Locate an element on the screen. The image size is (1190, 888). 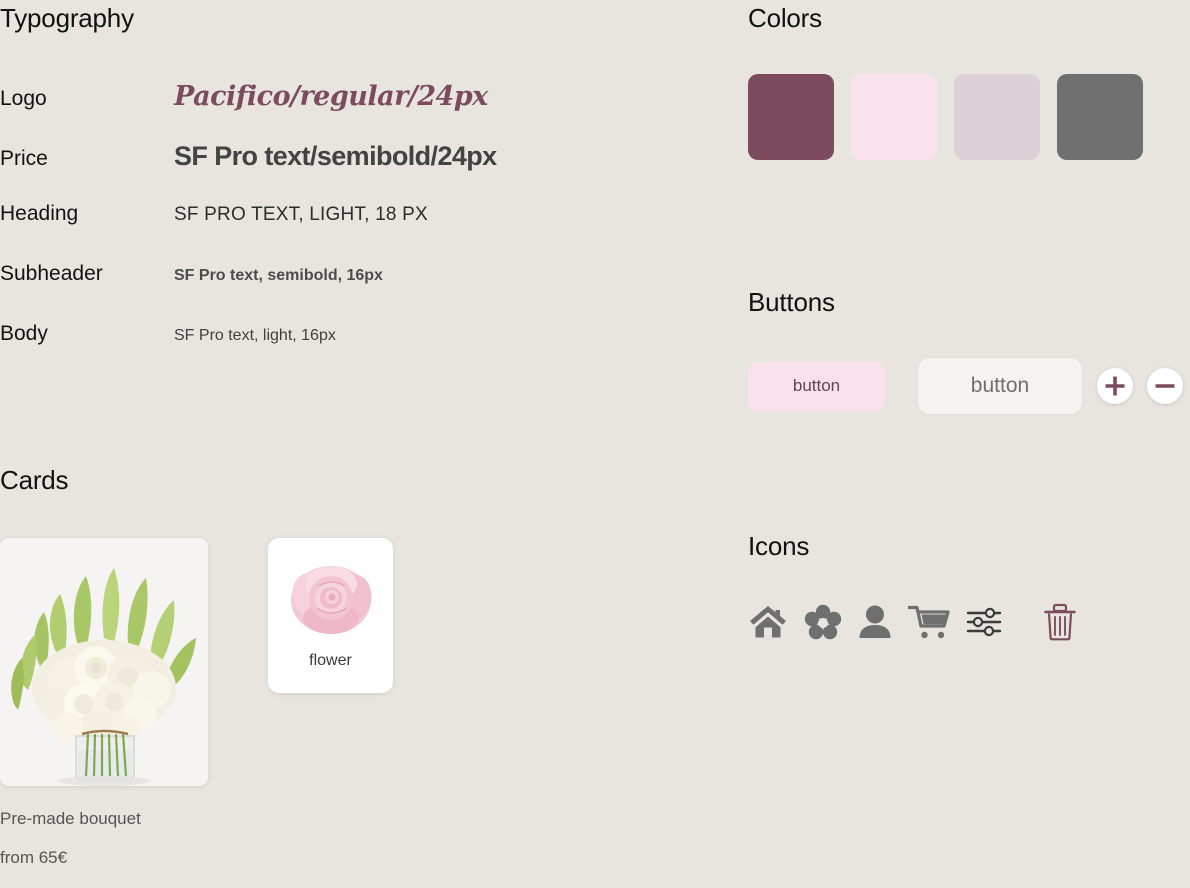
typography-heading: Typography is located at coordinates (67, 18).